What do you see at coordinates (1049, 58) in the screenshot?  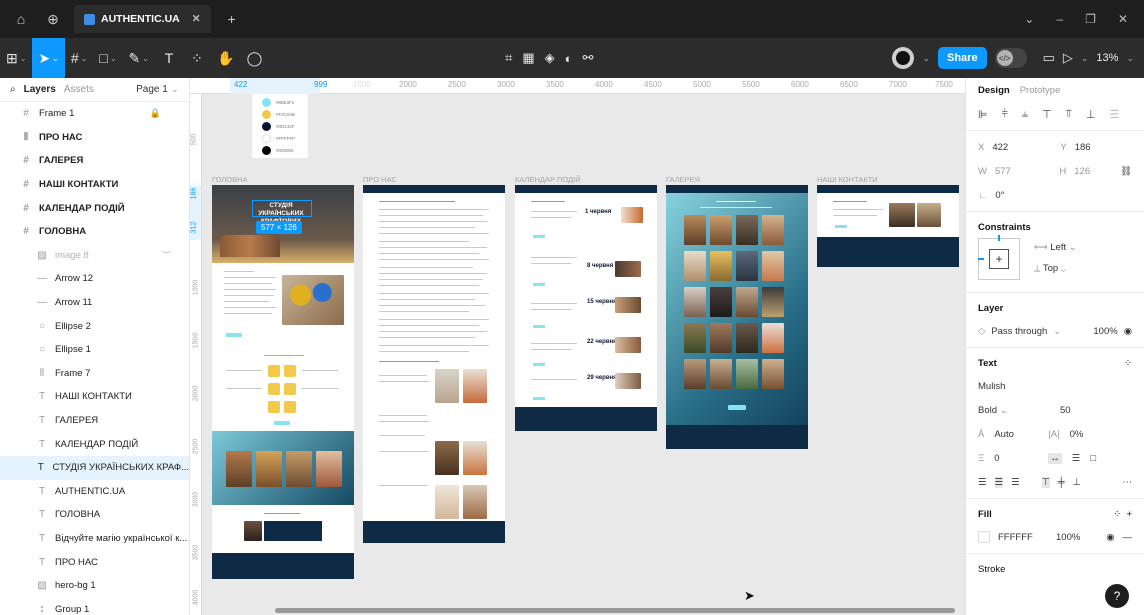 I see `library-icon: ▭` at bounding box center [1049, 58].